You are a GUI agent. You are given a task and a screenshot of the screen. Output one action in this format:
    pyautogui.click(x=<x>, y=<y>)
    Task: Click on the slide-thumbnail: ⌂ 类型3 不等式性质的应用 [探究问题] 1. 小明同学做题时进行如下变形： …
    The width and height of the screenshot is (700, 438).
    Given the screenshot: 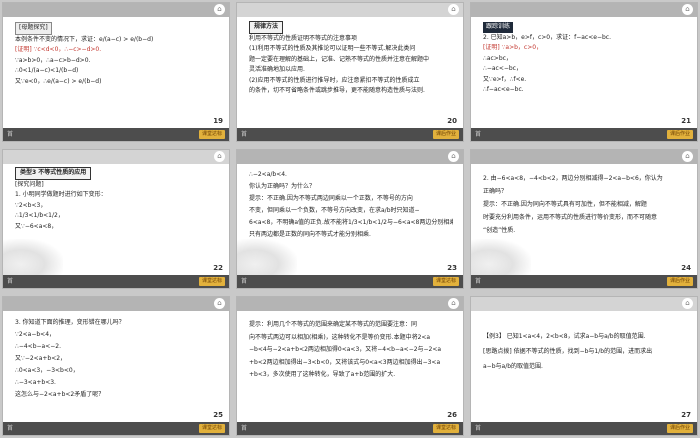 What is the action you would take?
    pyautogui.click(x=116, y=219)
    